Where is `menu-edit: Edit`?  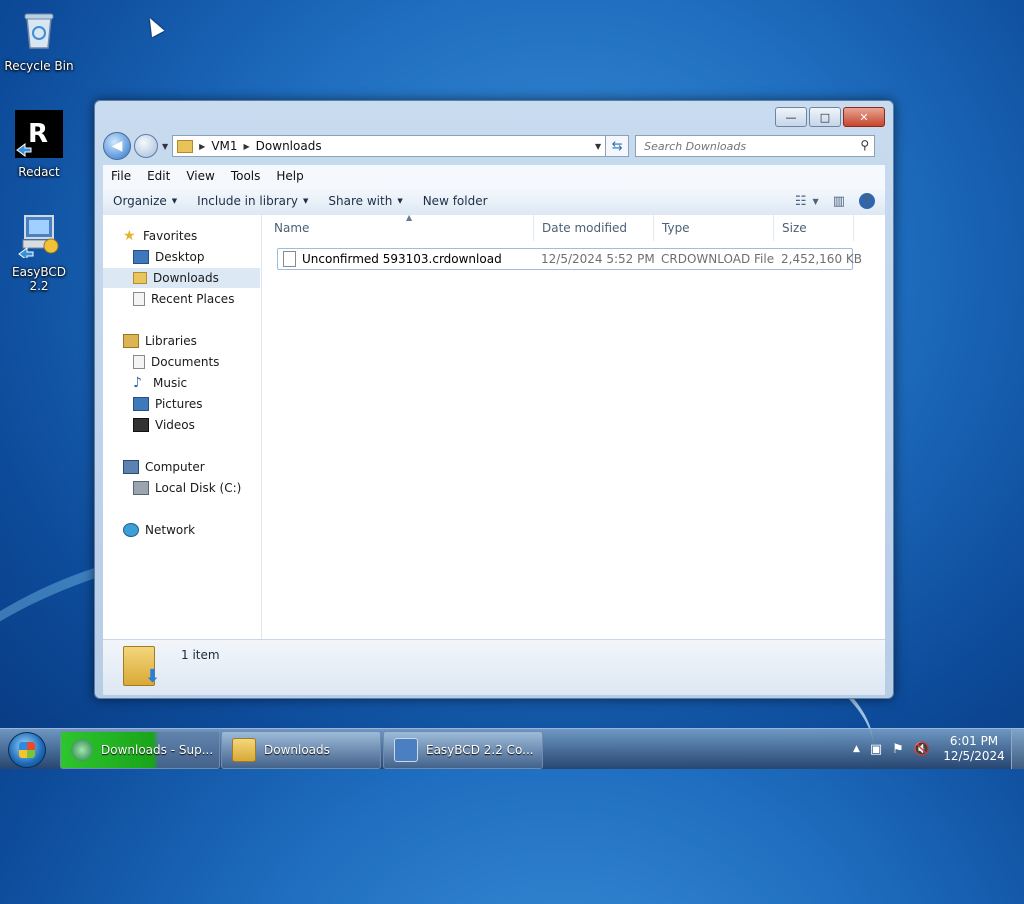 menu-edit: Edit is located at coordinates (158, 176).